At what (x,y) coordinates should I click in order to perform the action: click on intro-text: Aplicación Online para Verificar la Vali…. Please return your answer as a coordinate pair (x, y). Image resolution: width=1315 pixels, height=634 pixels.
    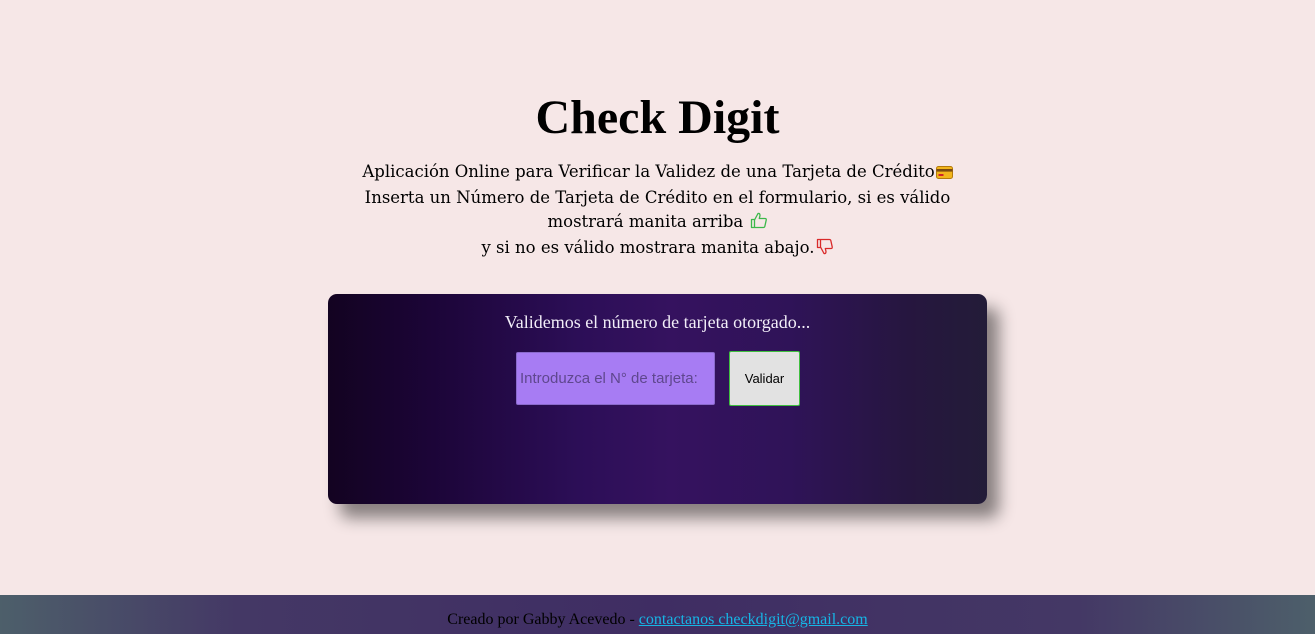
    Looking at the image, I should click on (657, 211).